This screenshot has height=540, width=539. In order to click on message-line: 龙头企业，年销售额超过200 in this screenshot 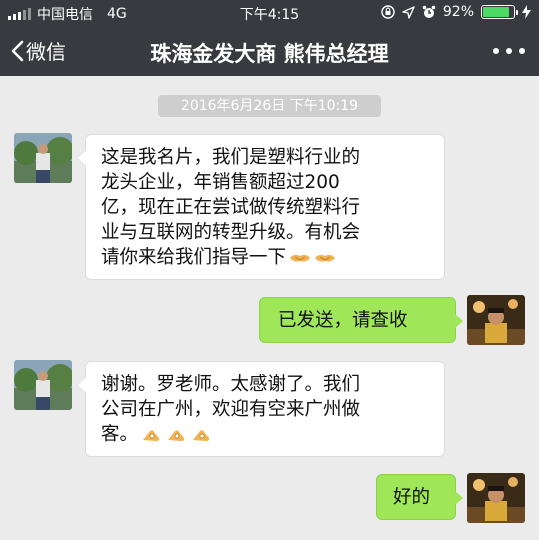, I will do `click(220, 182)`.